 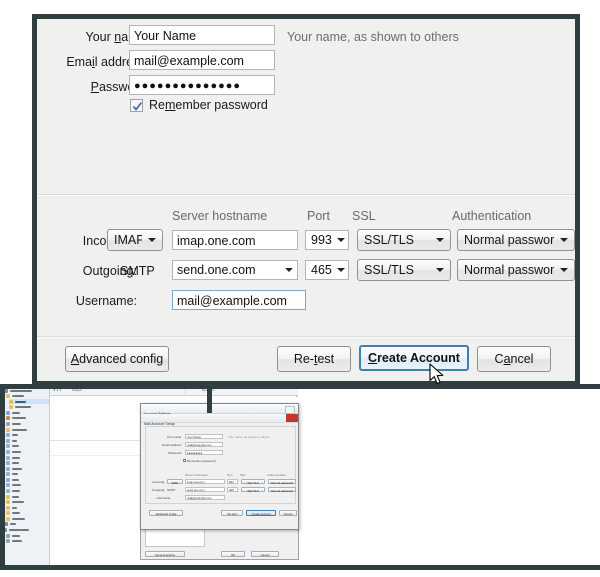 I want to click on thumbnail-account-actions-button: Account Actions, so click(x=165, y=554).